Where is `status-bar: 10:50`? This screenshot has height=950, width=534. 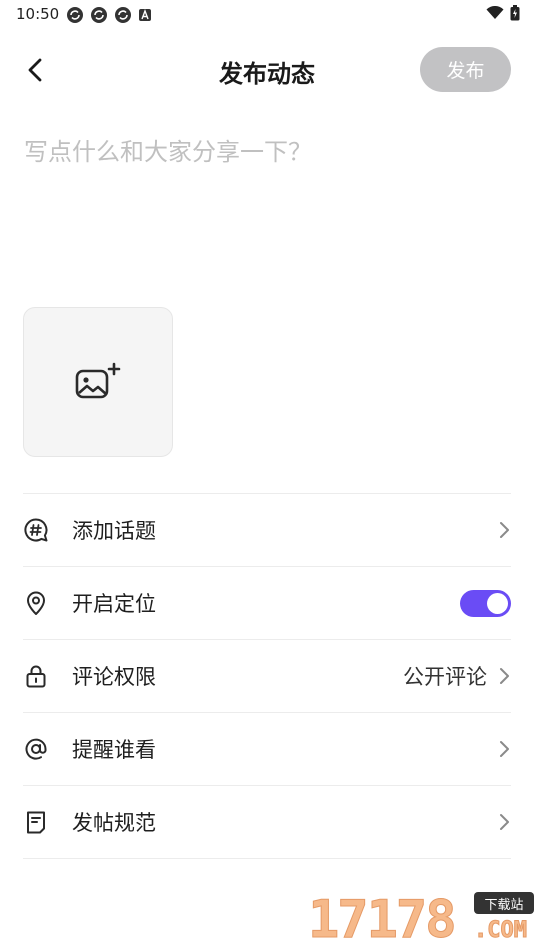 status-bar: 10:50 is located at coordinates (267, 14).